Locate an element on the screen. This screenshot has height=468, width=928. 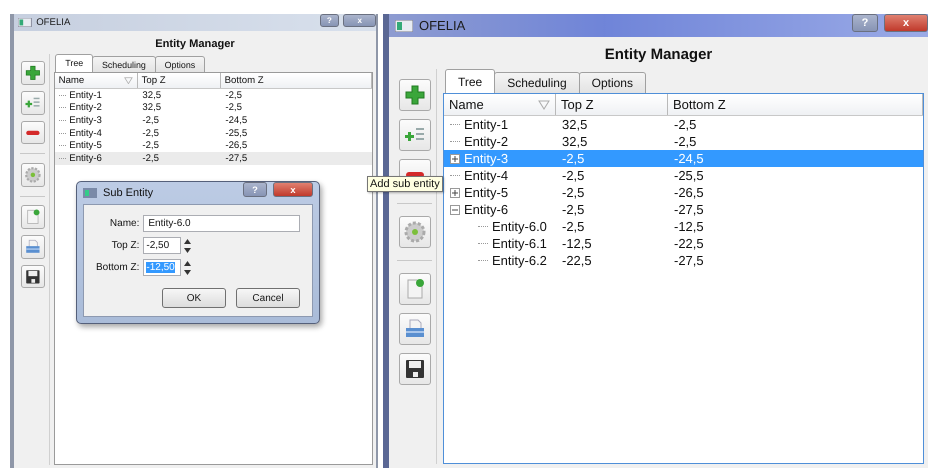
entity-name: Entity-6.1 is located at coordinates (519, 243).